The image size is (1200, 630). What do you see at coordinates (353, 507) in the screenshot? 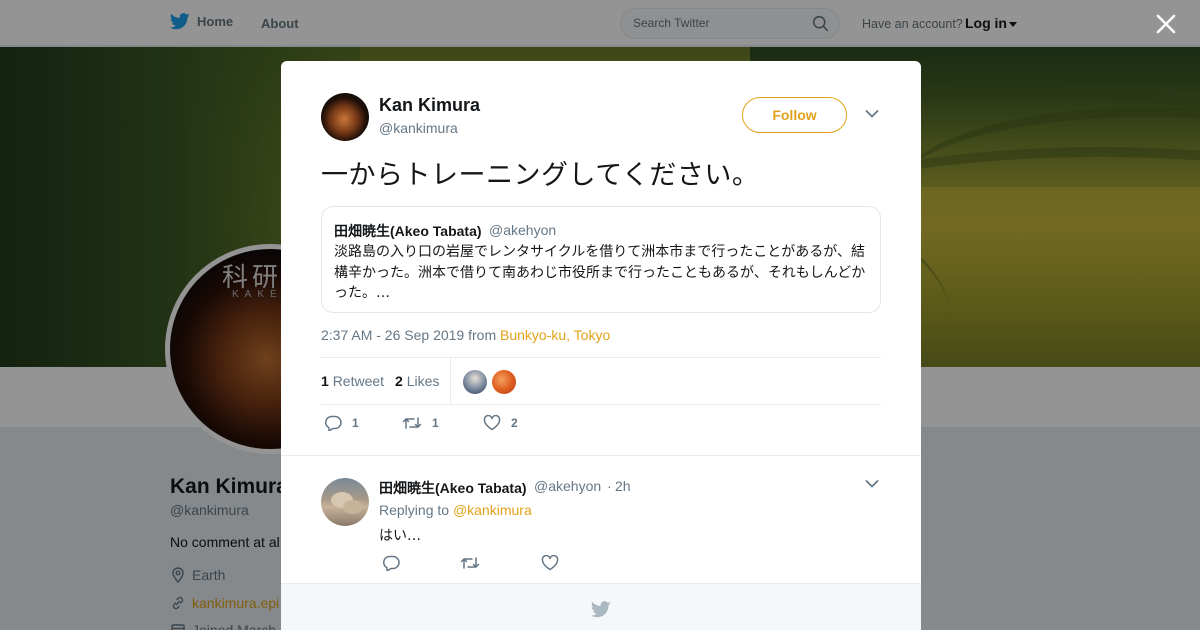
I see `avatar-shape` at bounding box center [353, 507].